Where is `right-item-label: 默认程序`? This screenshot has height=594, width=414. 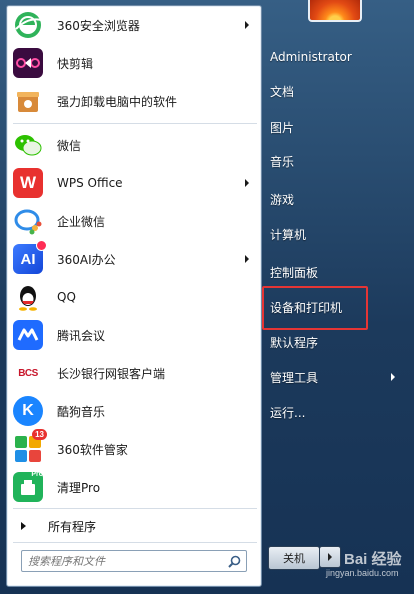 right-item-label: 默认程序 is located at coordinates (294, 342).